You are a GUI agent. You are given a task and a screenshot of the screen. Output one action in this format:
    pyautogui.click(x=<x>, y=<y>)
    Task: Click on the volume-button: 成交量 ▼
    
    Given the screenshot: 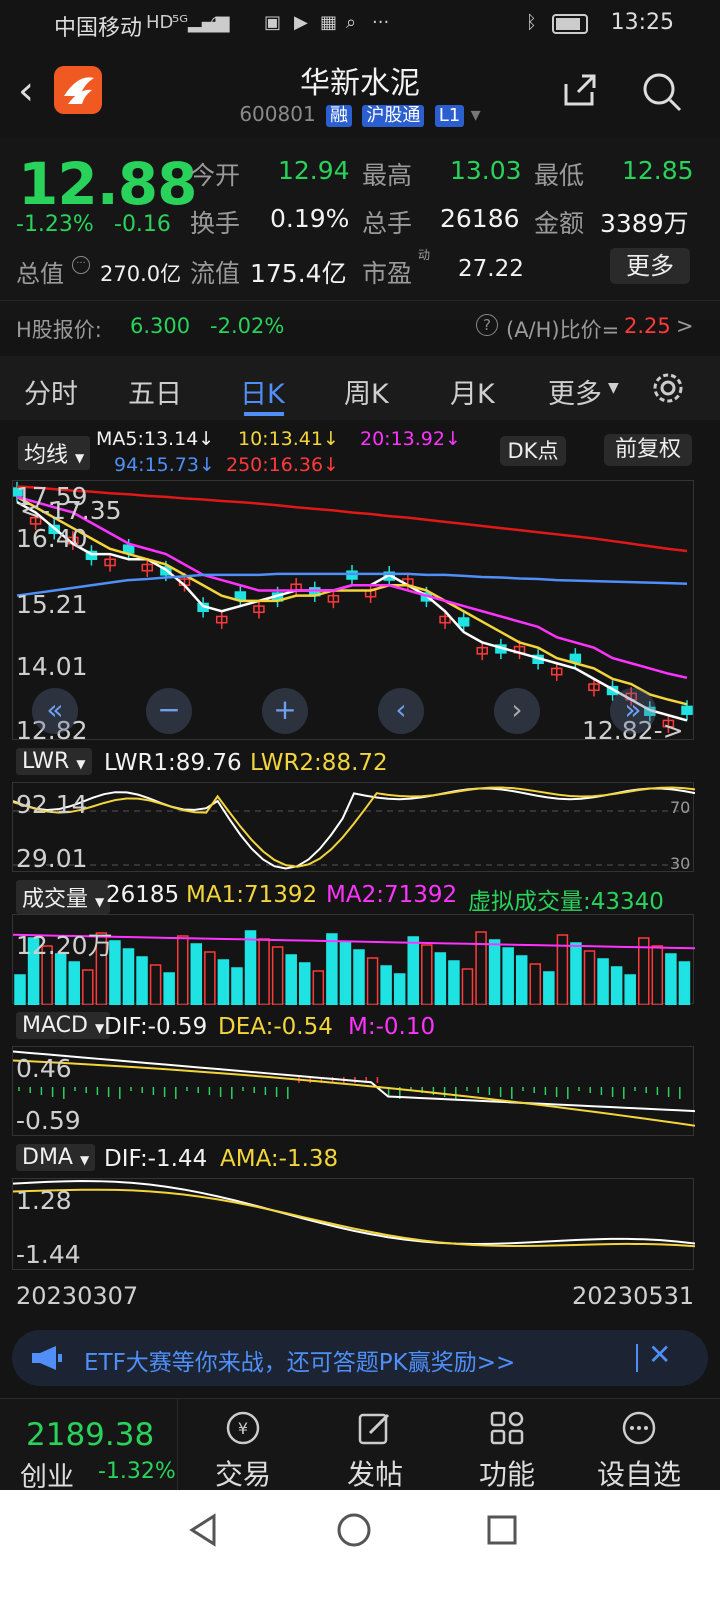 What is the action you would take?
    pyautogui.click(x=63, y=897)
    